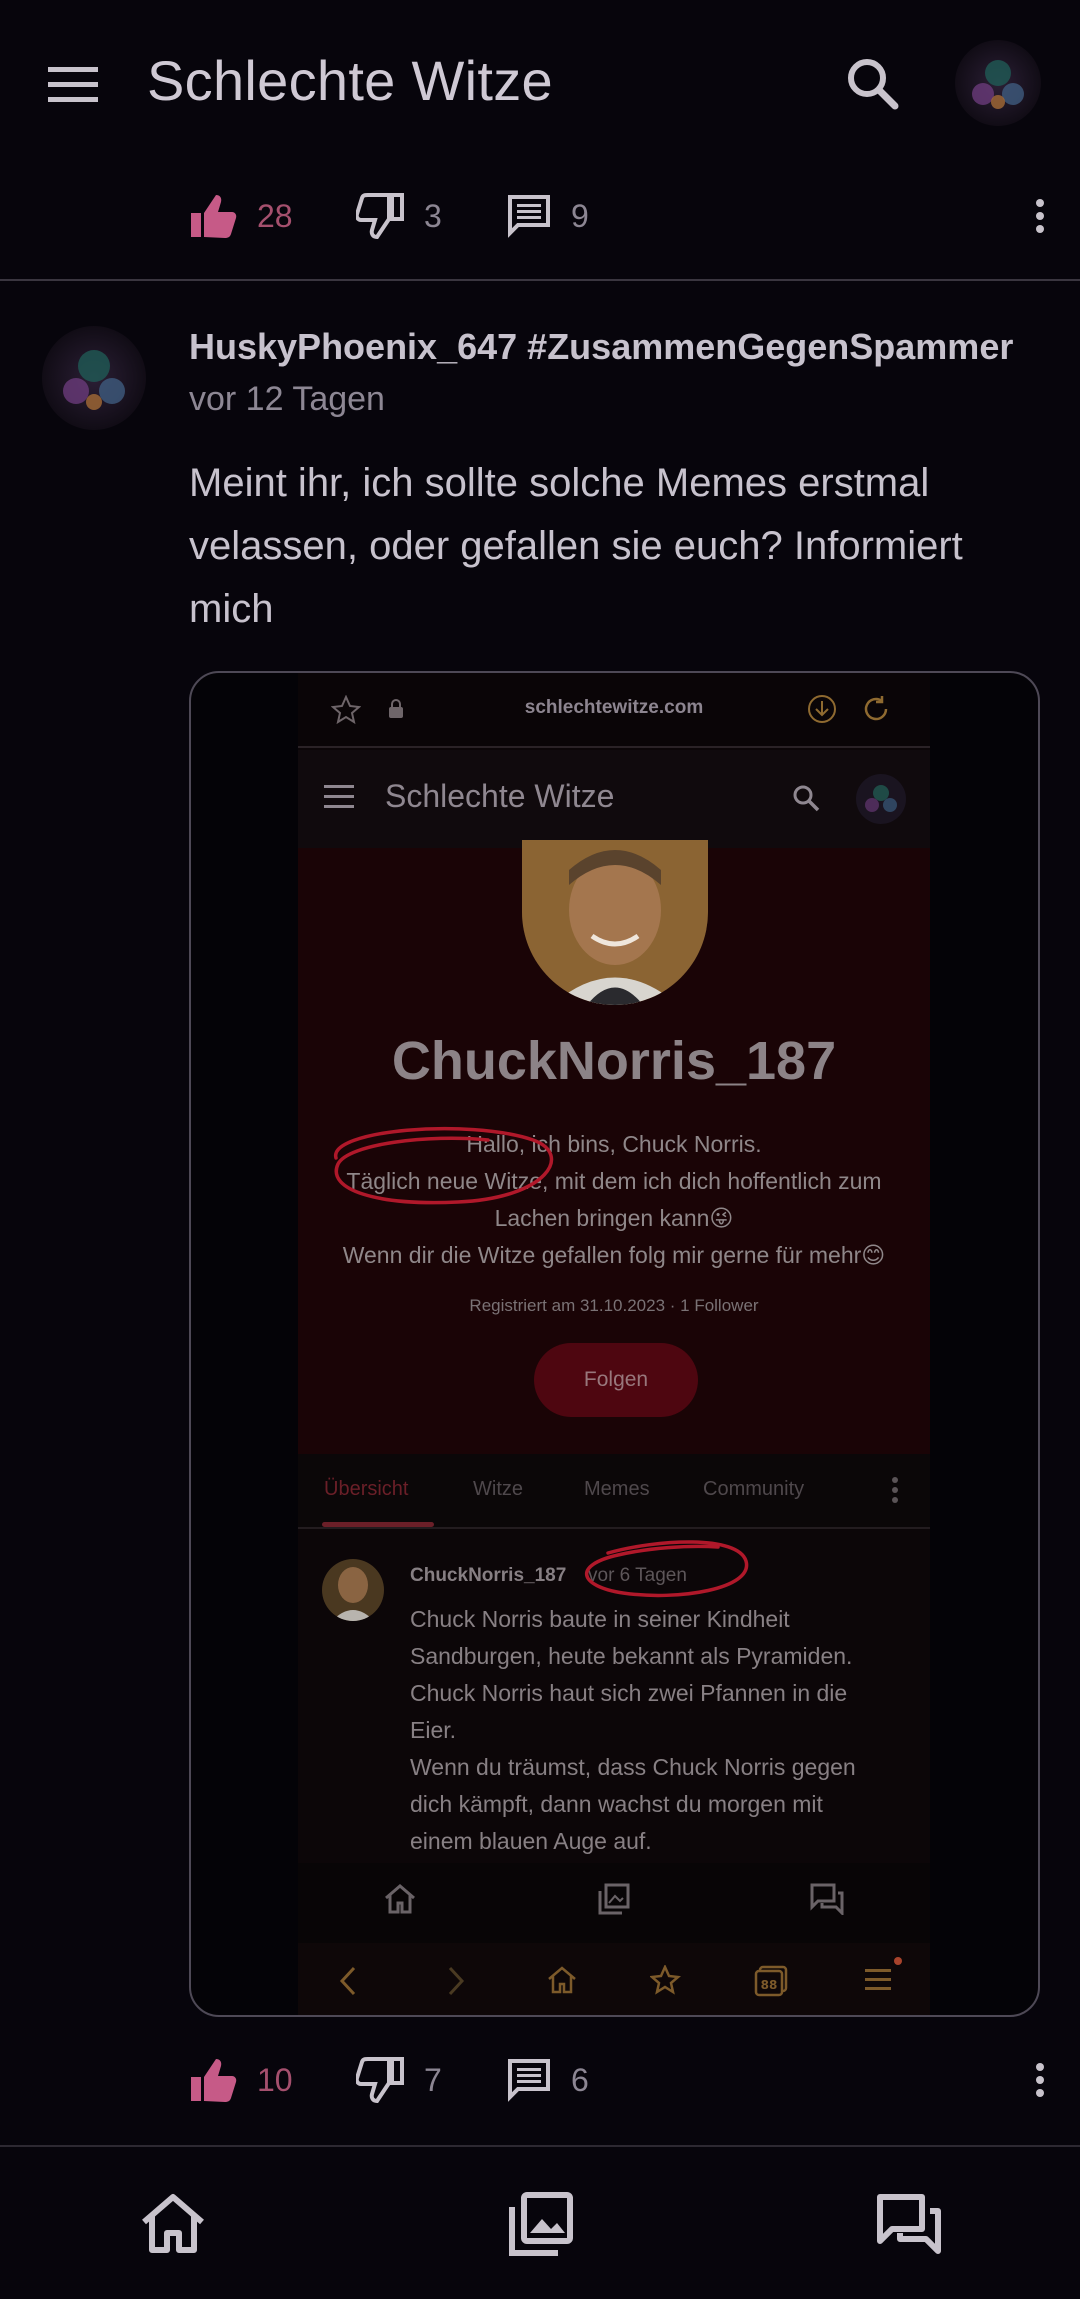 The image size is (1080, 2299). I want to click on tab-uebersicht: Übersicht, so click(366, 1489).